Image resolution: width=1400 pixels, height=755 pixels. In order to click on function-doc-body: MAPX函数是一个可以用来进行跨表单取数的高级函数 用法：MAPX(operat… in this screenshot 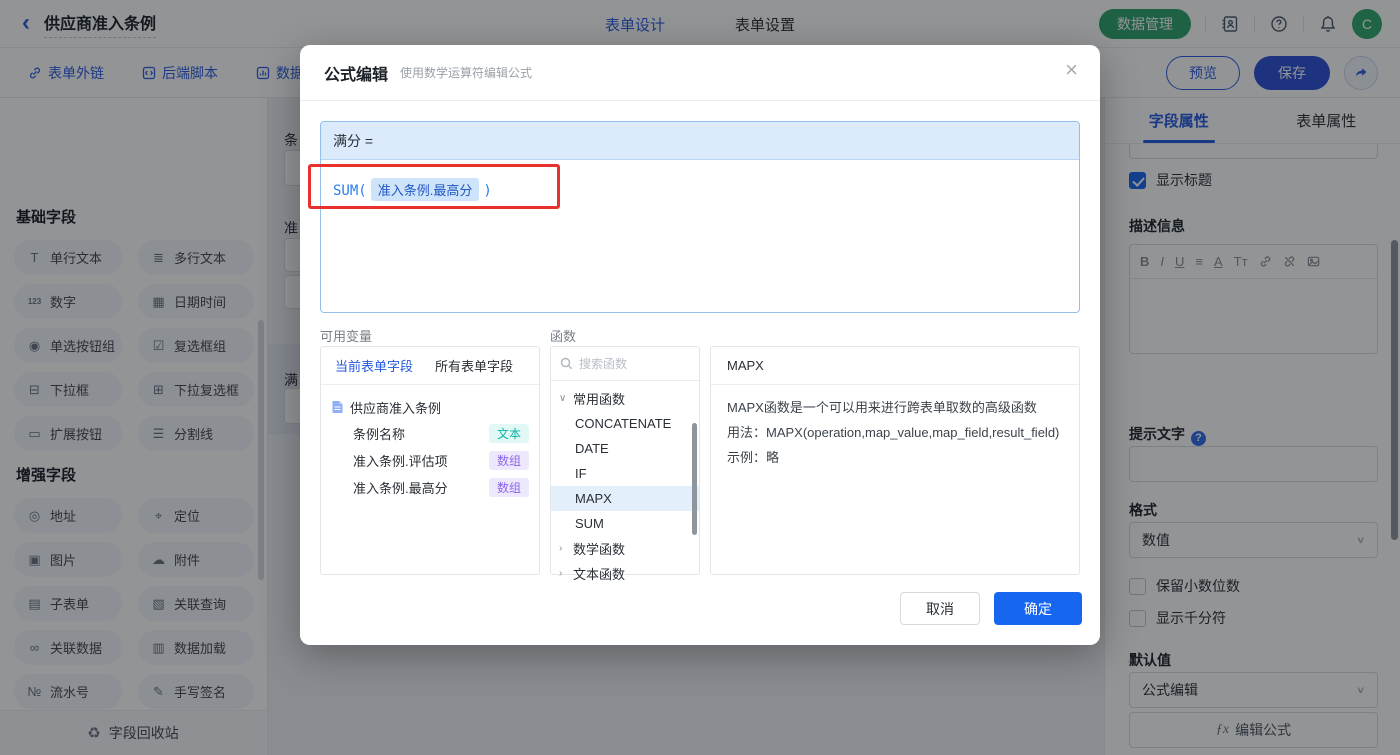, I will do `click(895, 432)`.